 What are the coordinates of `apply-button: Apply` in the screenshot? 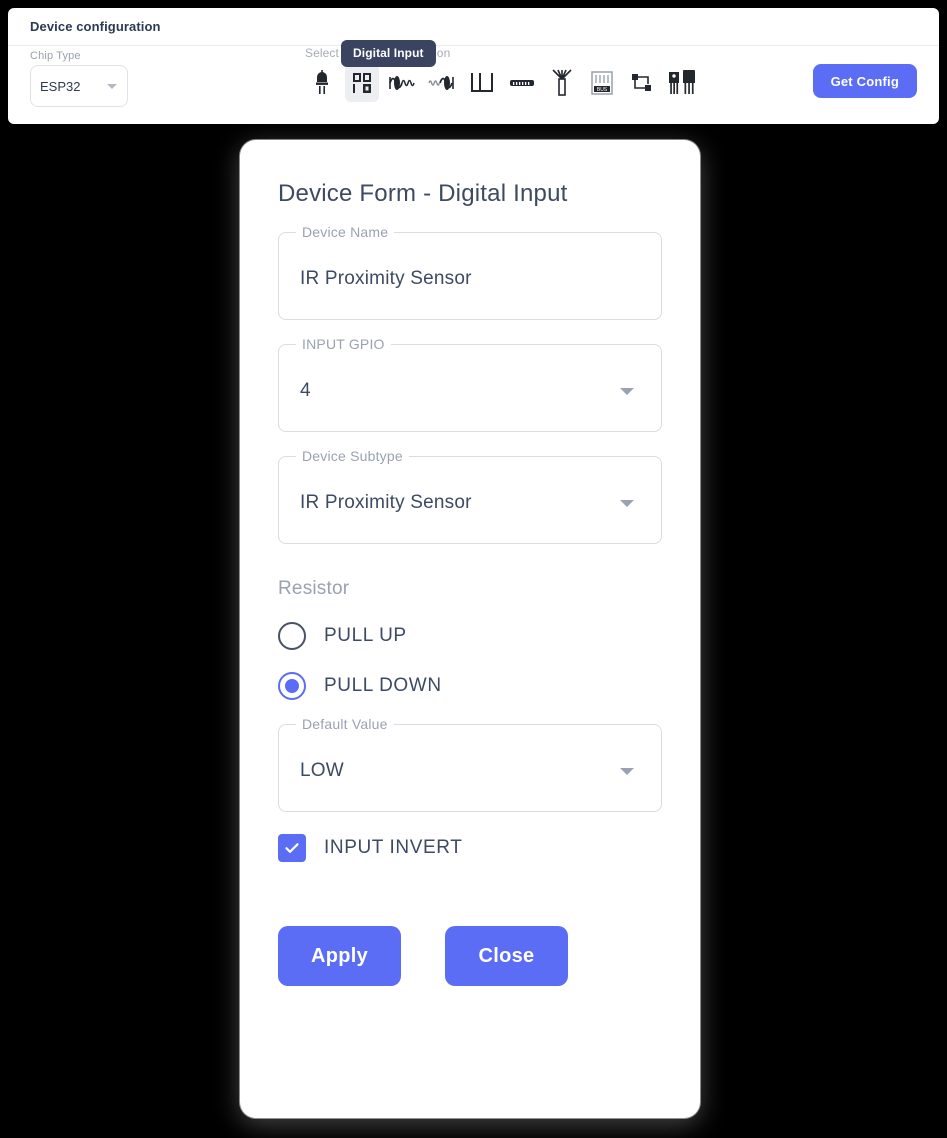 It's located at (339, 956).